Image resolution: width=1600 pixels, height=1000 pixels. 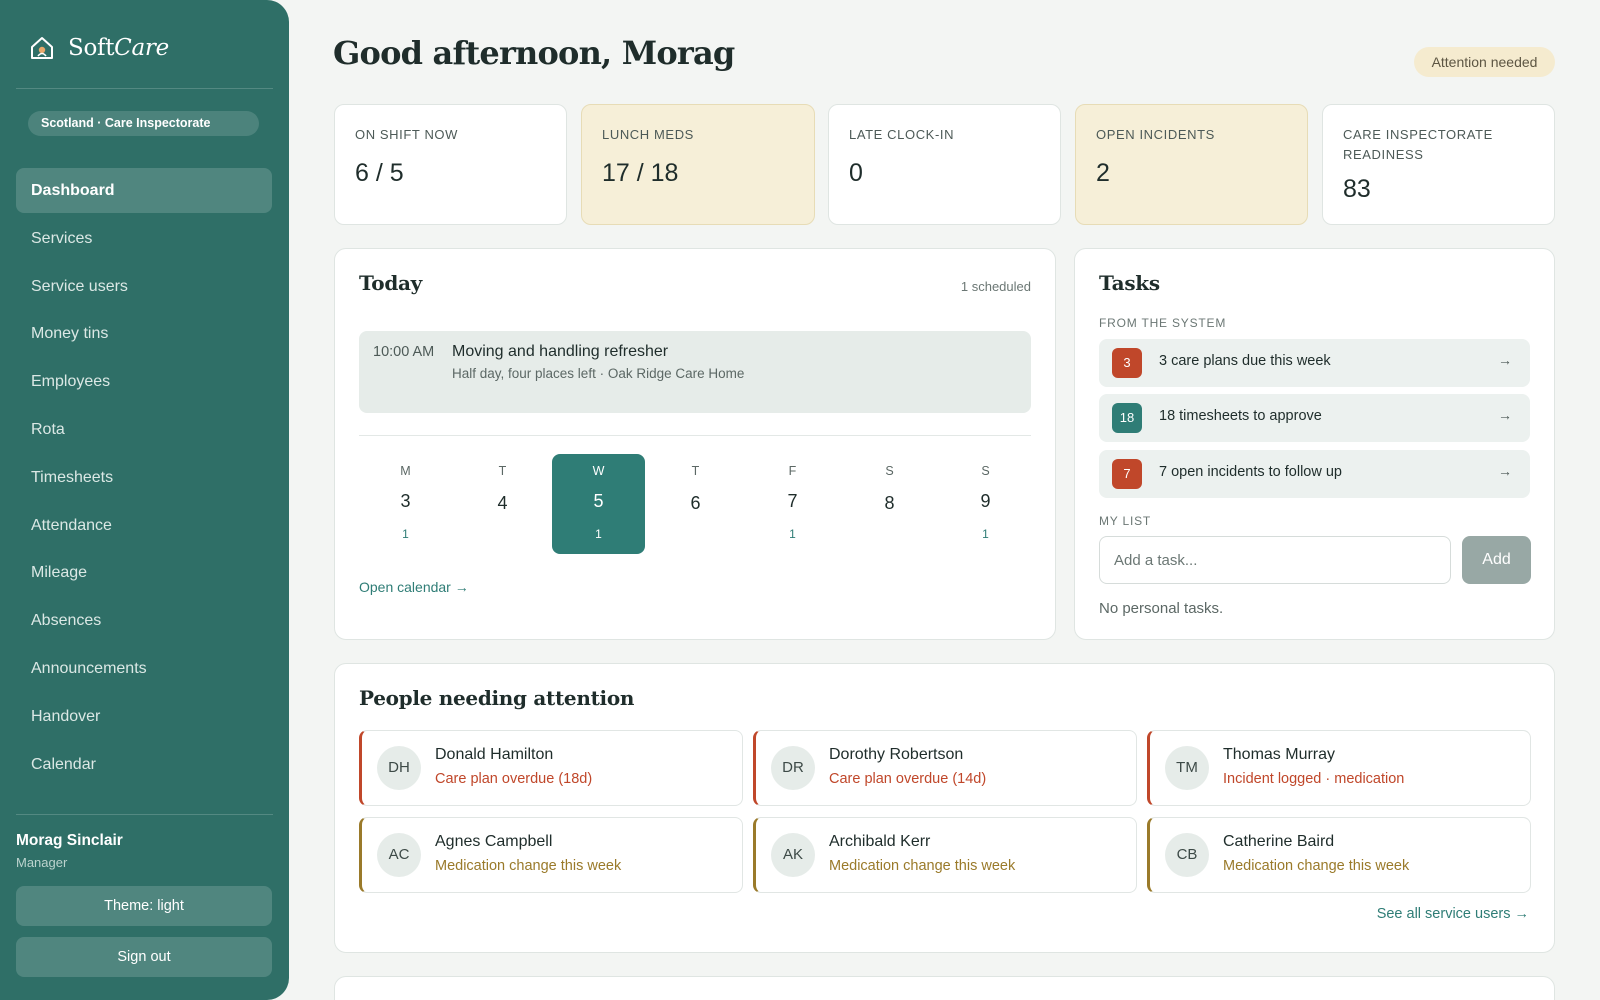 I want to click on system-task-row: 18 18 timesheets to approve →, so click(x=1314, y=418).